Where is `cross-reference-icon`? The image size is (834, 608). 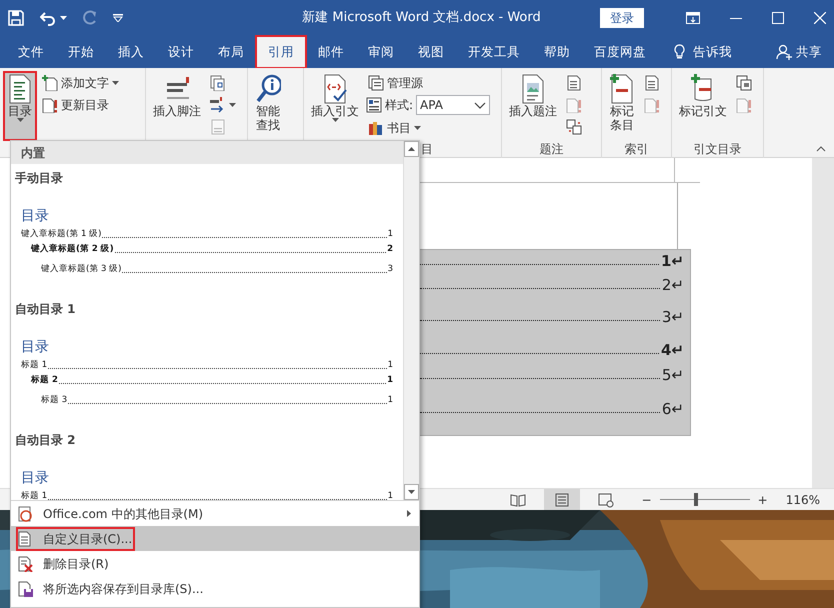
cross-reference-icon is located at coordinates (574, 126).